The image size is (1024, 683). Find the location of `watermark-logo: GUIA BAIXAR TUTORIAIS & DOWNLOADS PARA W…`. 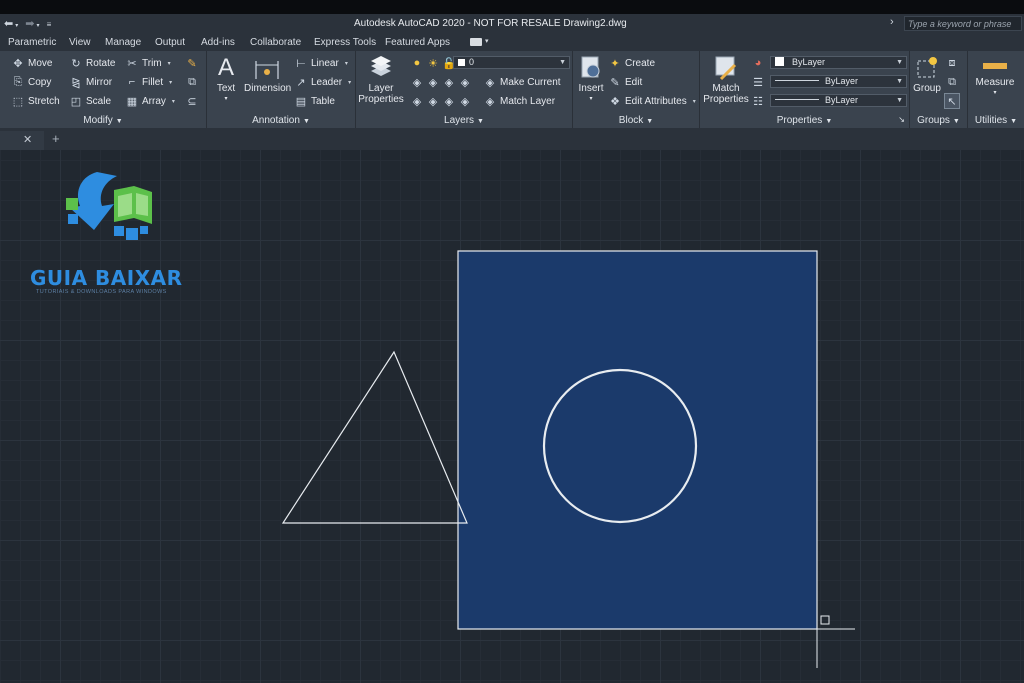

watermark-logo: GUIA BAIXAR TUTORIAIS & DOWNLOADS PARA W… is located at coordinates (107, 234).